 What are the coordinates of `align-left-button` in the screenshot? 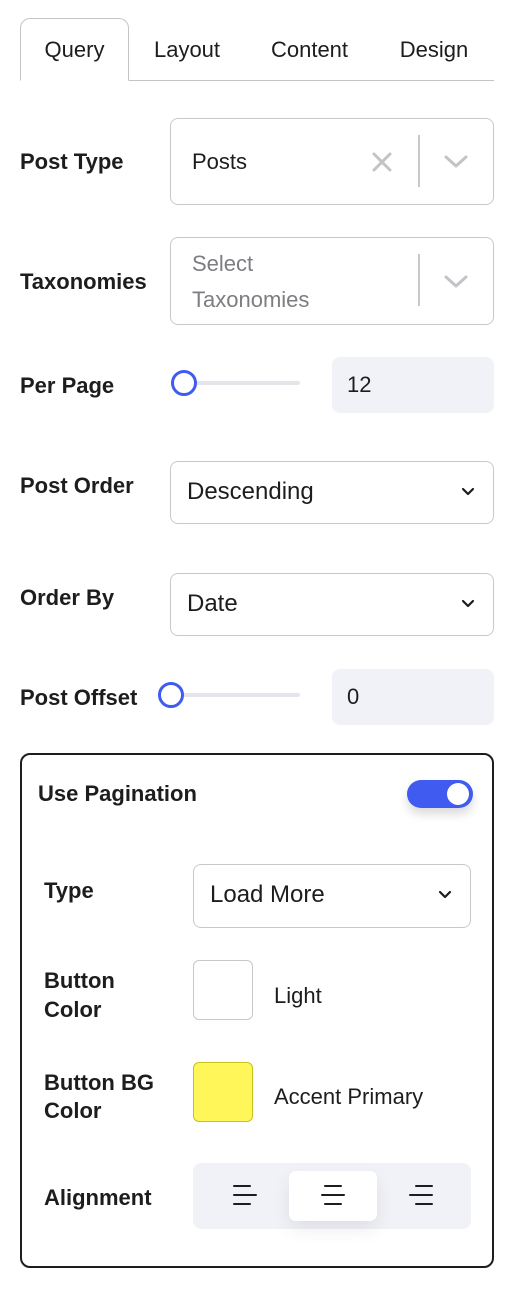 It's located at (245, 1196).